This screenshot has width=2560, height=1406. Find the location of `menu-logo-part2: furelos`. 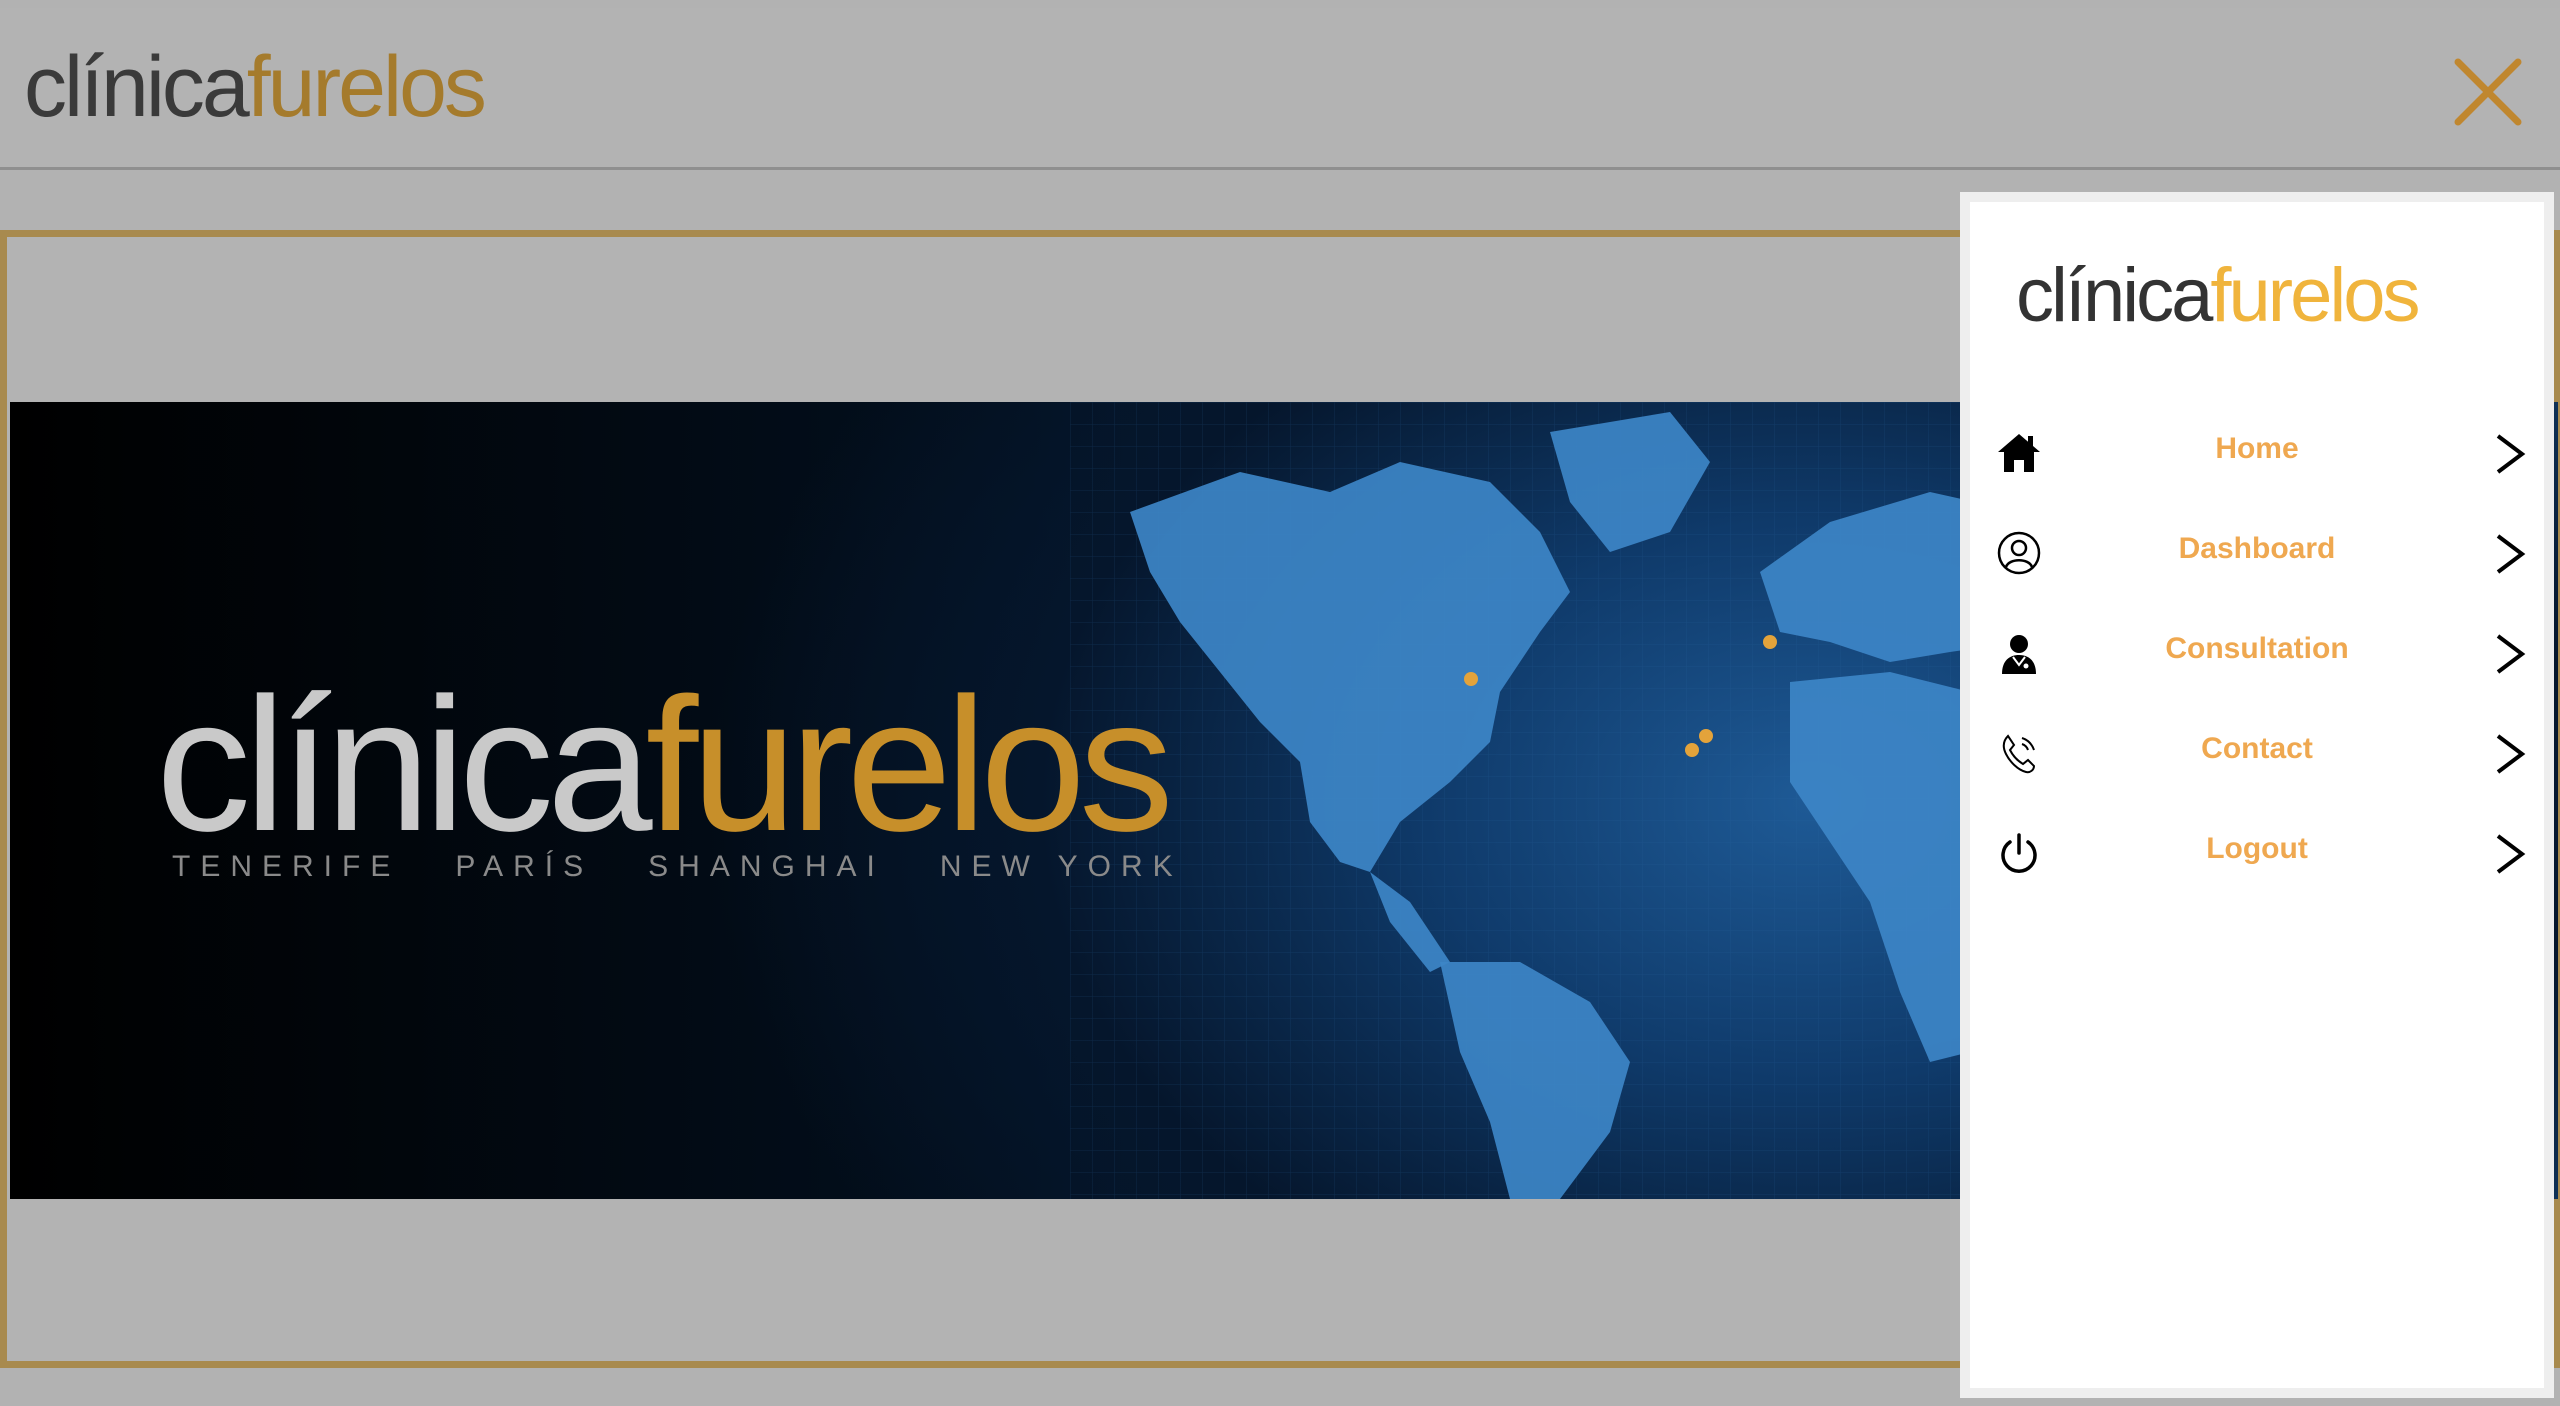

menu-logo-part2: furelos is located at coordinates (2315, 295).